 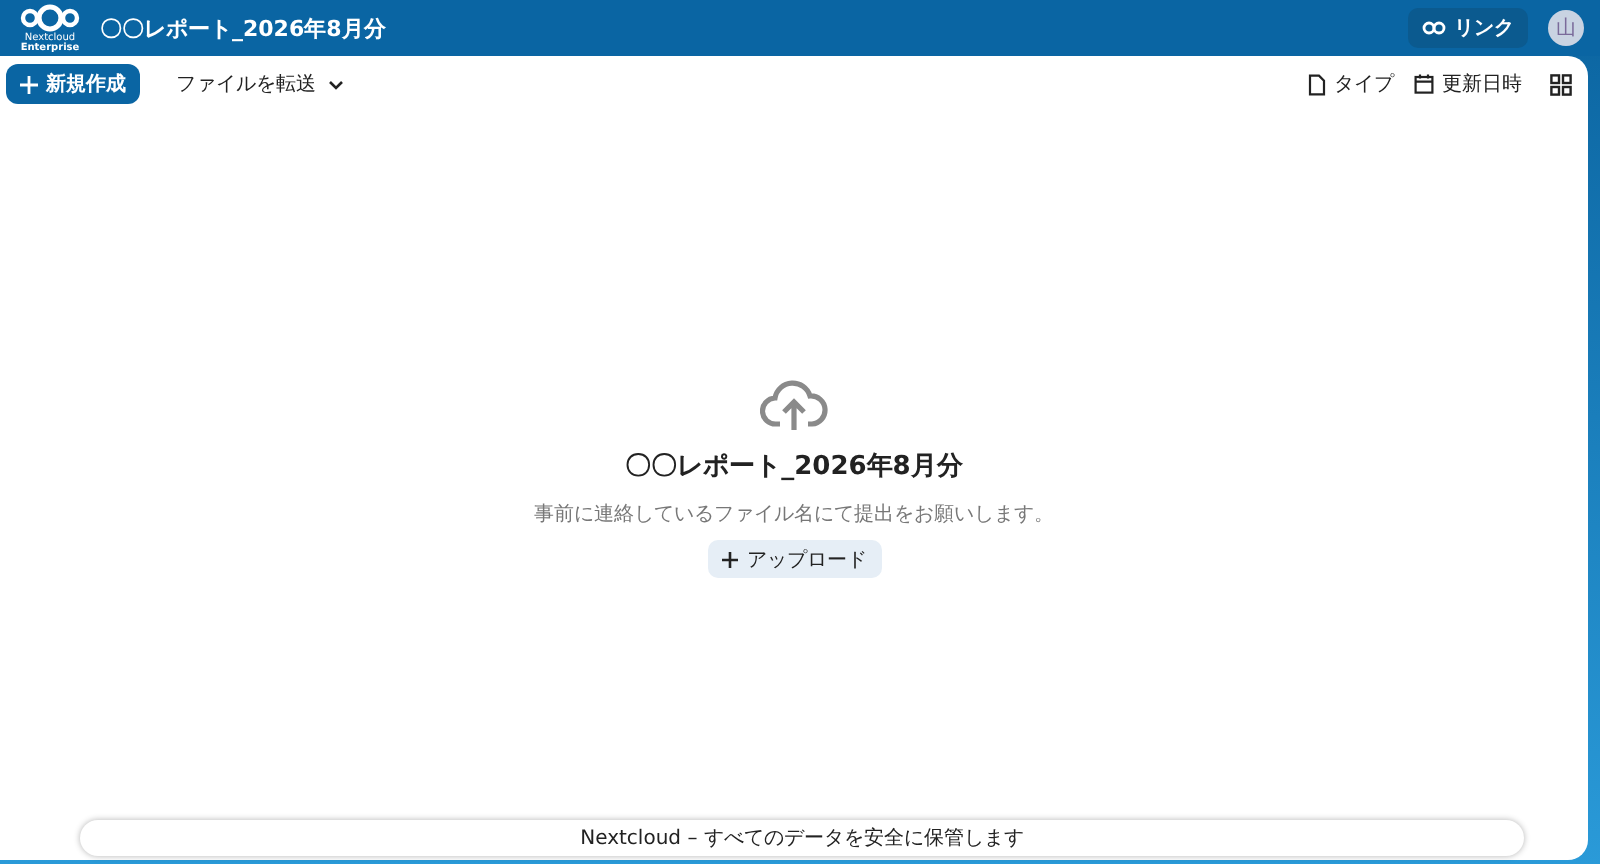 What do you see at coordinates (243, 28) in the screenshot?
I see `window-title: 〇〇レポート_2026年8月分` at bounding box center [243, 28].